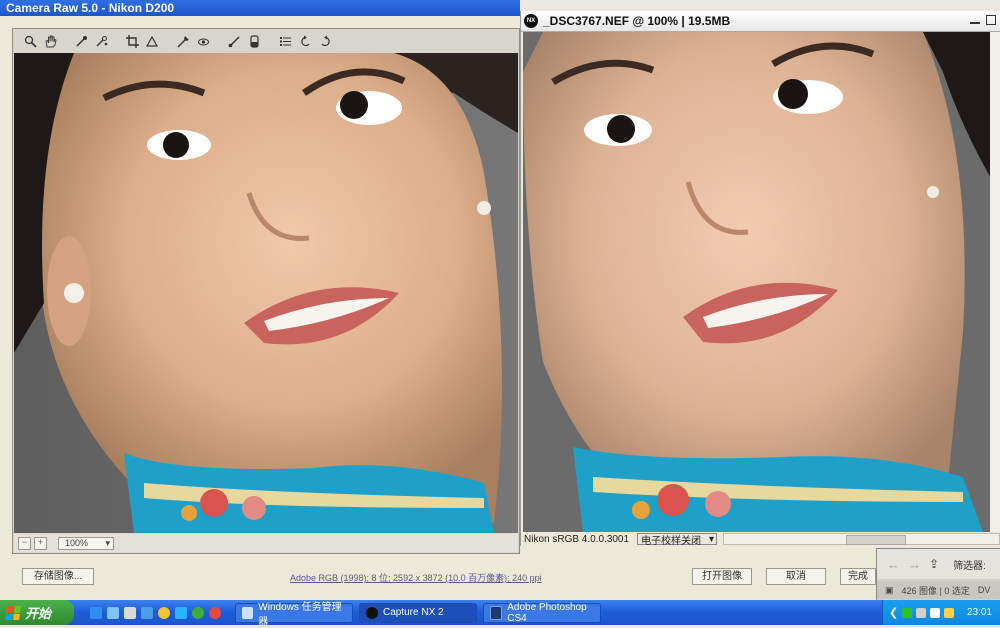 The height and width of the screenshot is (628, 1000). I want to click on bridge-status-bar: ▣ 426 图像 | 0 选定 DV, so click(938, 590).